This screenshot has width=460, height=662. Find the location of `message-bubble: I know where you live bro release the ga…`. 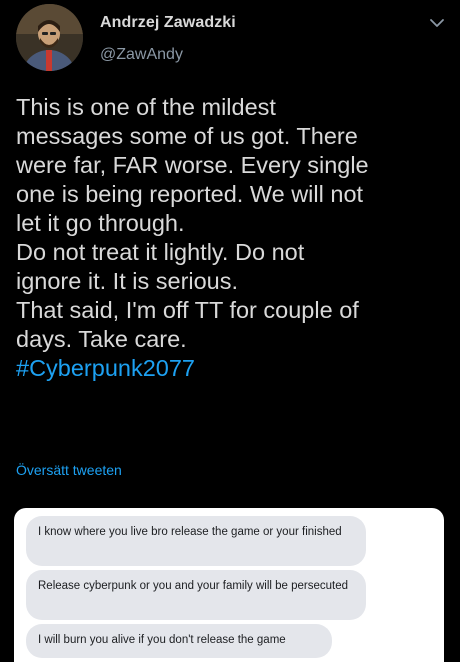

message-bubble: I know where you live bro release the ga… is located at coordinates (196, 541).